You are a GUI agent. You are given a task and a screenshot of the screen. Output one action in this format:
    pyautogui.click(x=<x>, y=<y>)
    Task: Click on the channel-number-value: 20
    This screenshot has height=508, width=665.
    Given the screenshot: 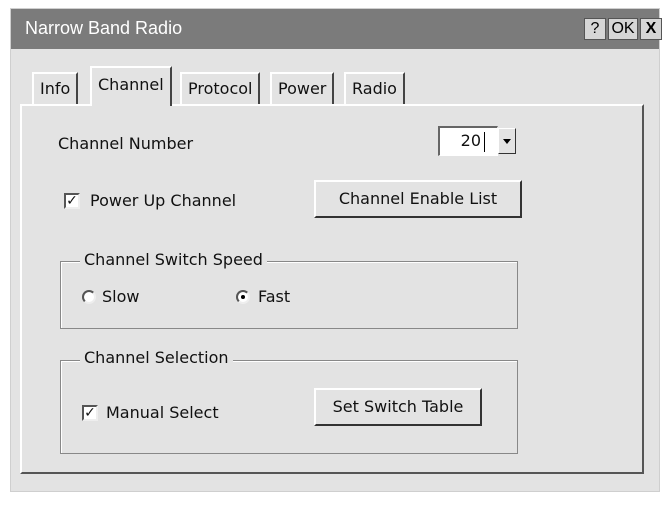 What is the action you would take?
    pyautogui.click(x=470, y=140)
    